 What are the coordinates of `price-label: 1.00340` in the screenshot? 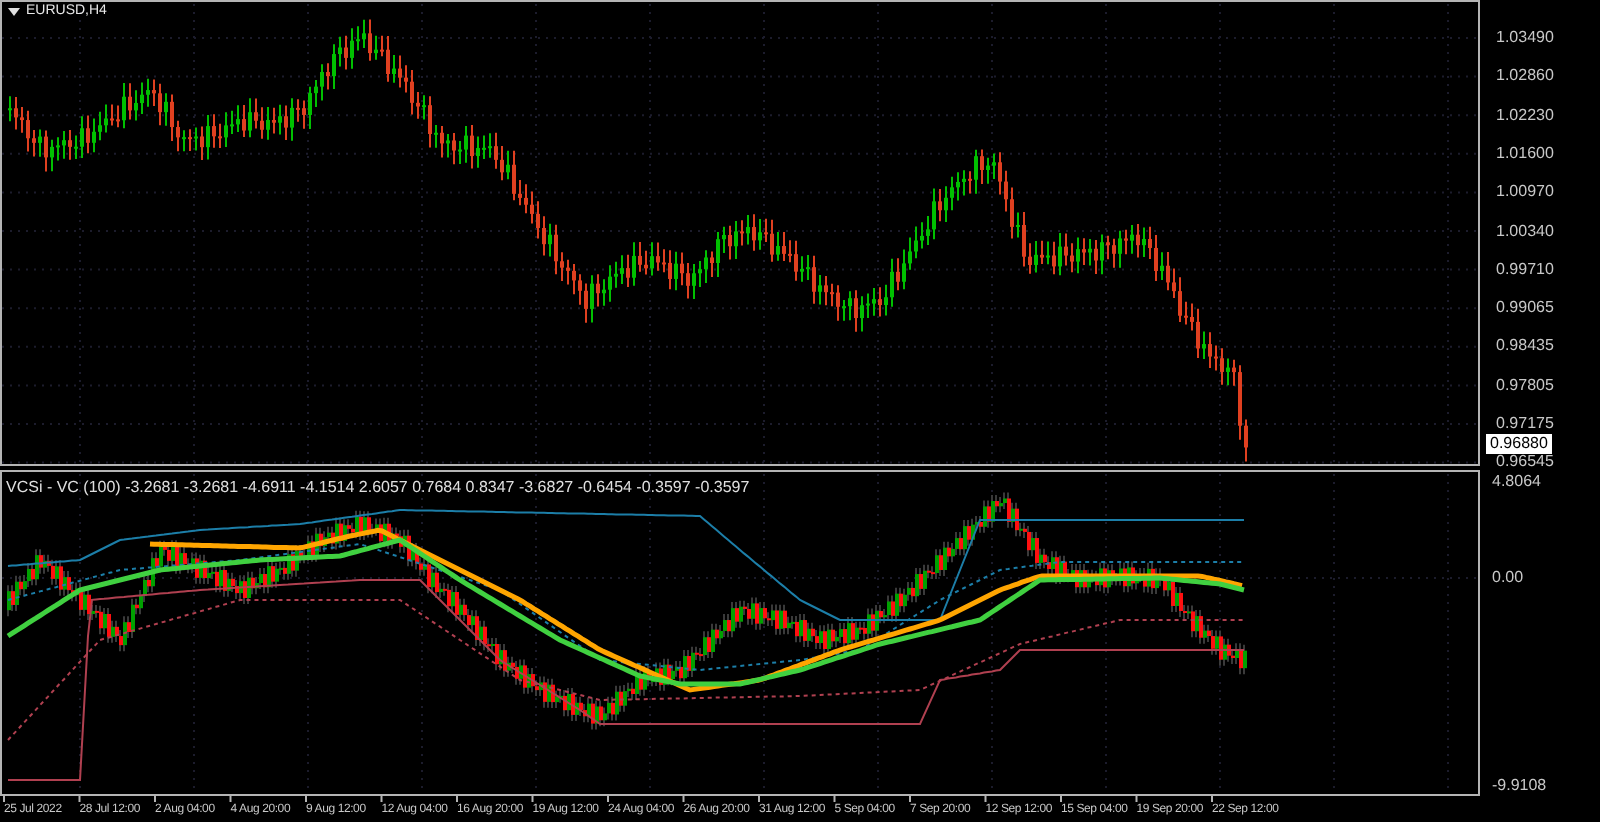 It's located at (1525, 231).